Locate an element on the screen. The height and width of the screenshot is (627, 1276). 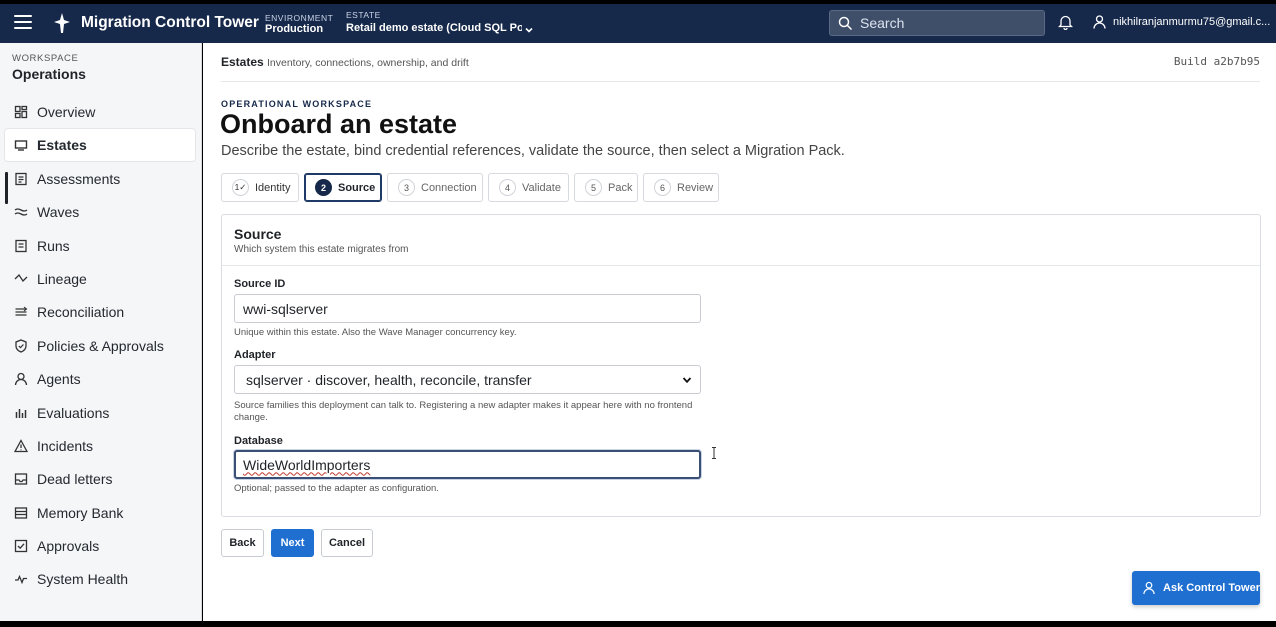
step-label: Review is located at coordinates (695, 187).